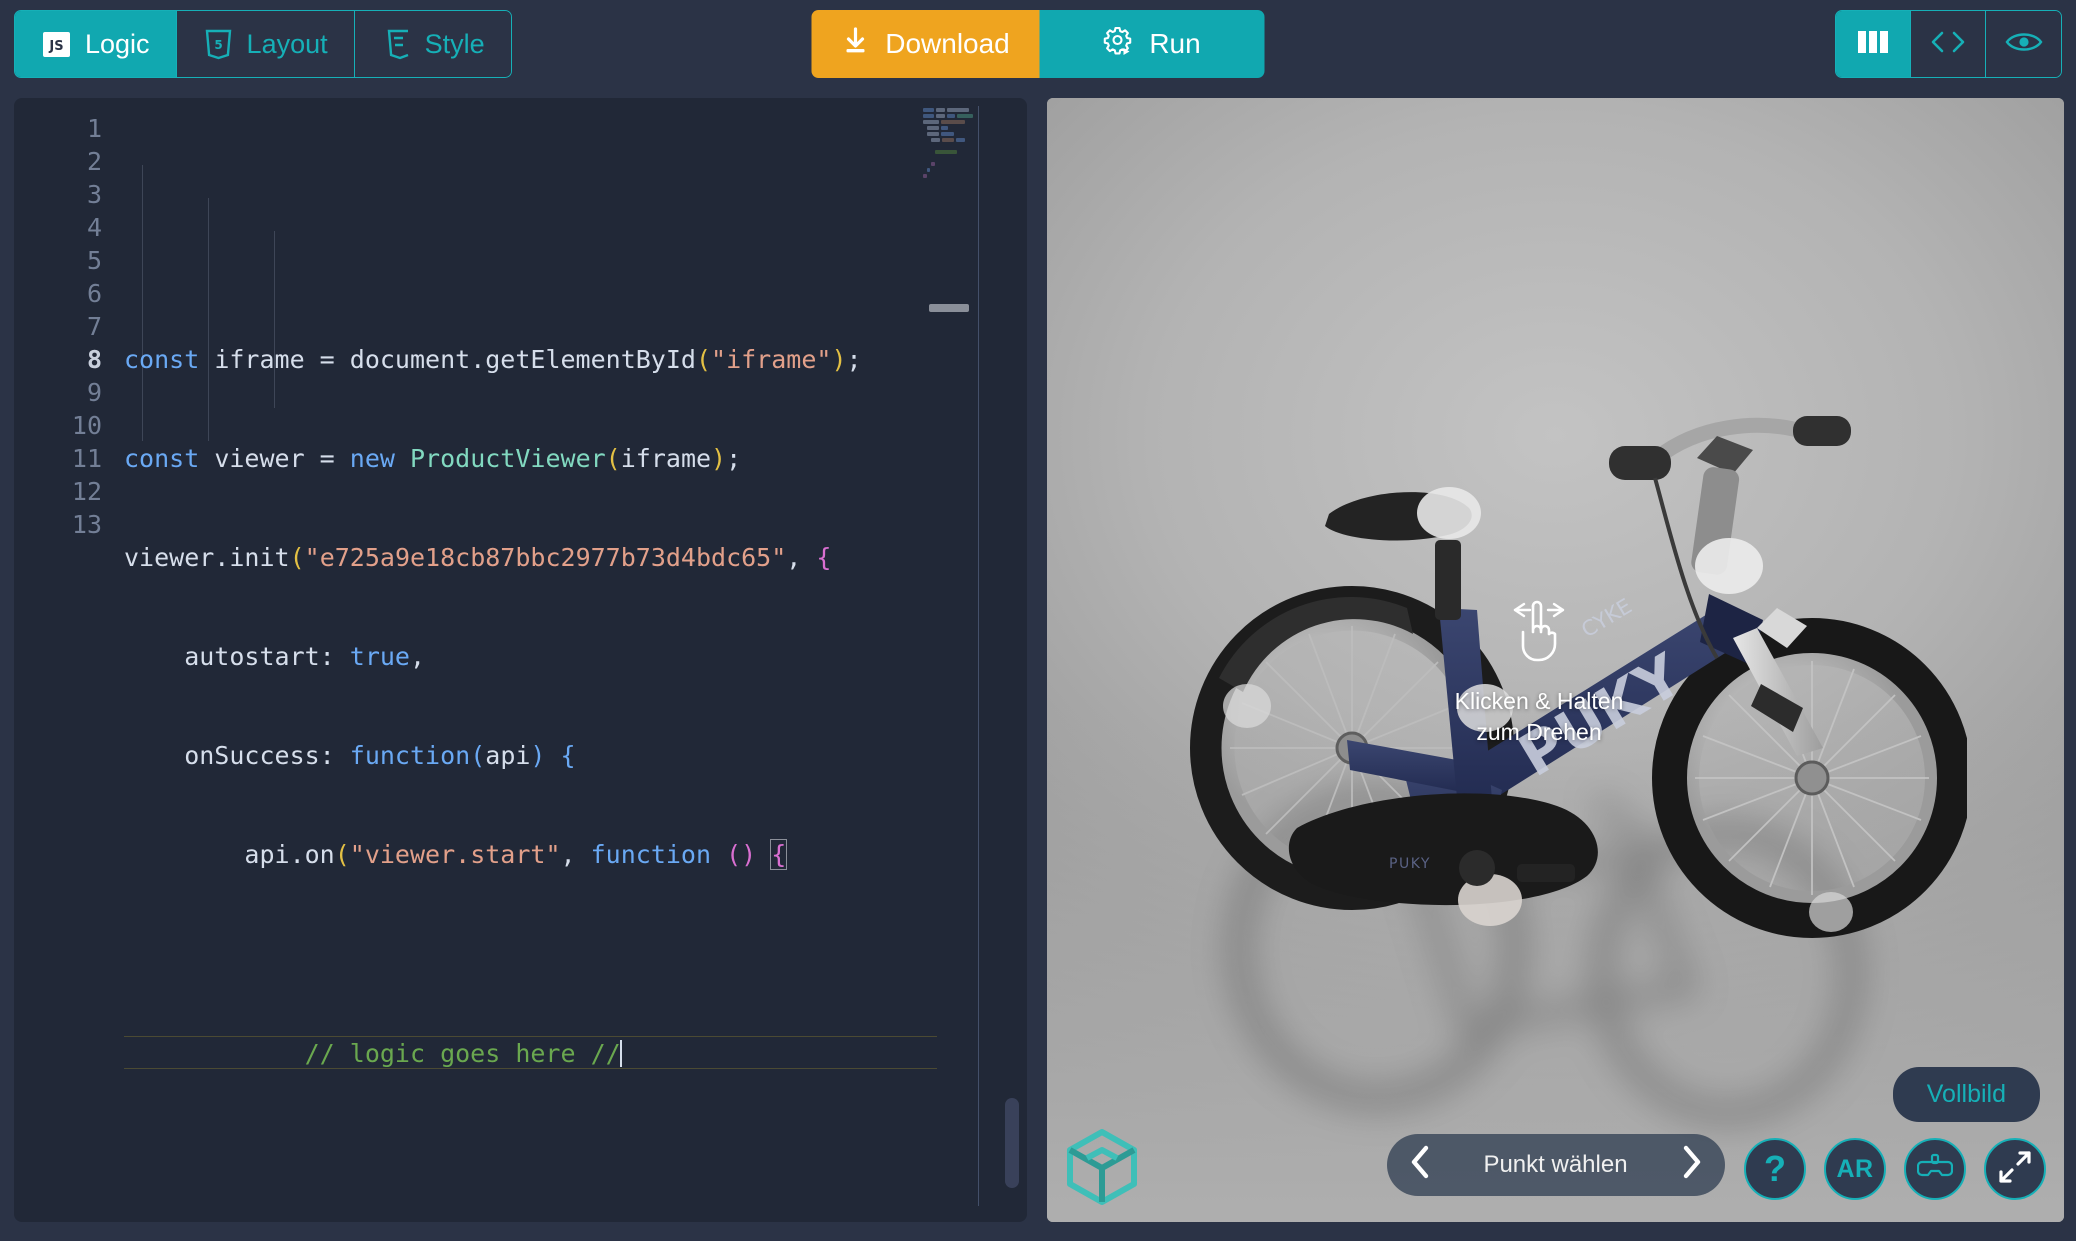 The image size is (2076, 1241). I want to click on tab-logic: JS Logic, so click(96, 44).